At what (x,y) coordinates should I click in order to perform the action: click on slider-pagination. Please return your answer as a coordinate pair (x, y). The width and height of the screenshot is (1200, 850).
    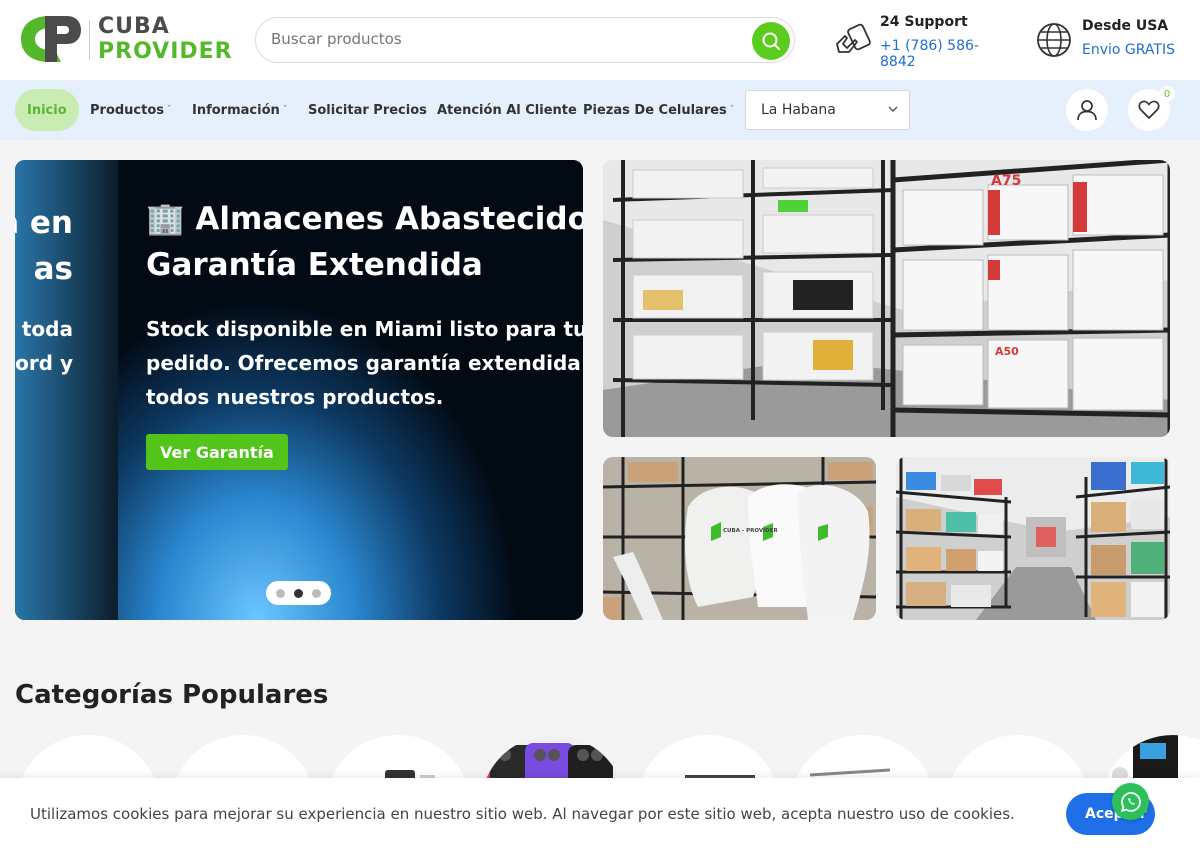
    Looking at the image, I should click on (298, 593).